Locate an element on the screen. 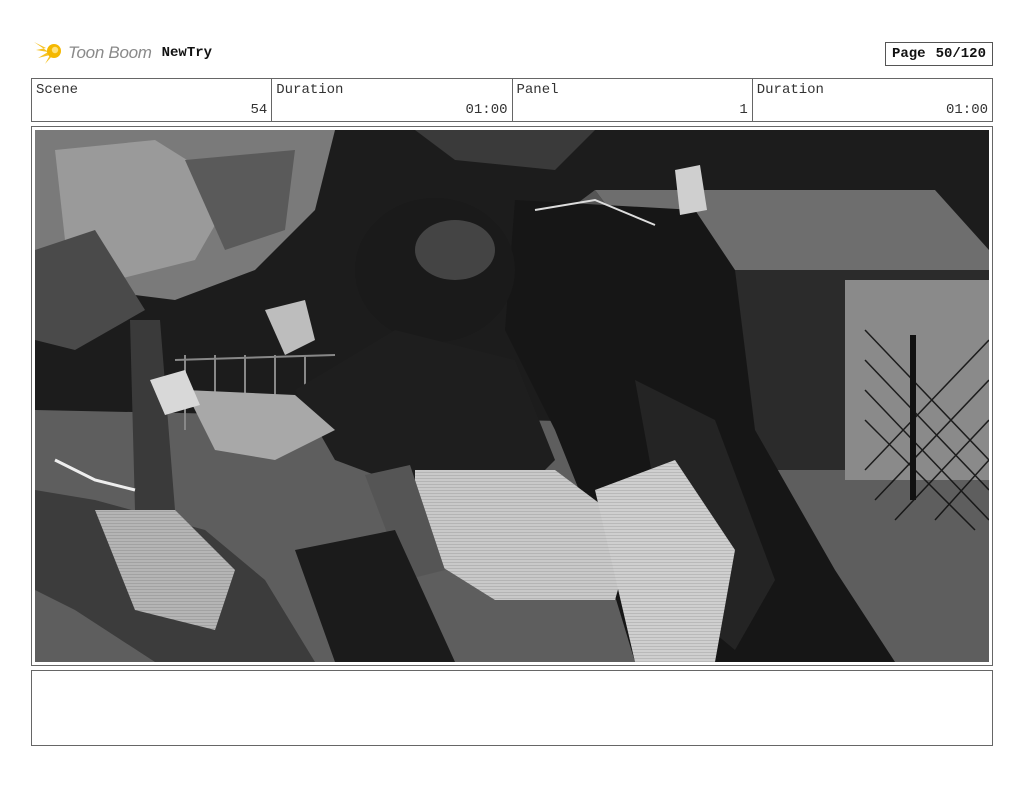  panel-label: Panel is located at coordinates (537, 90).